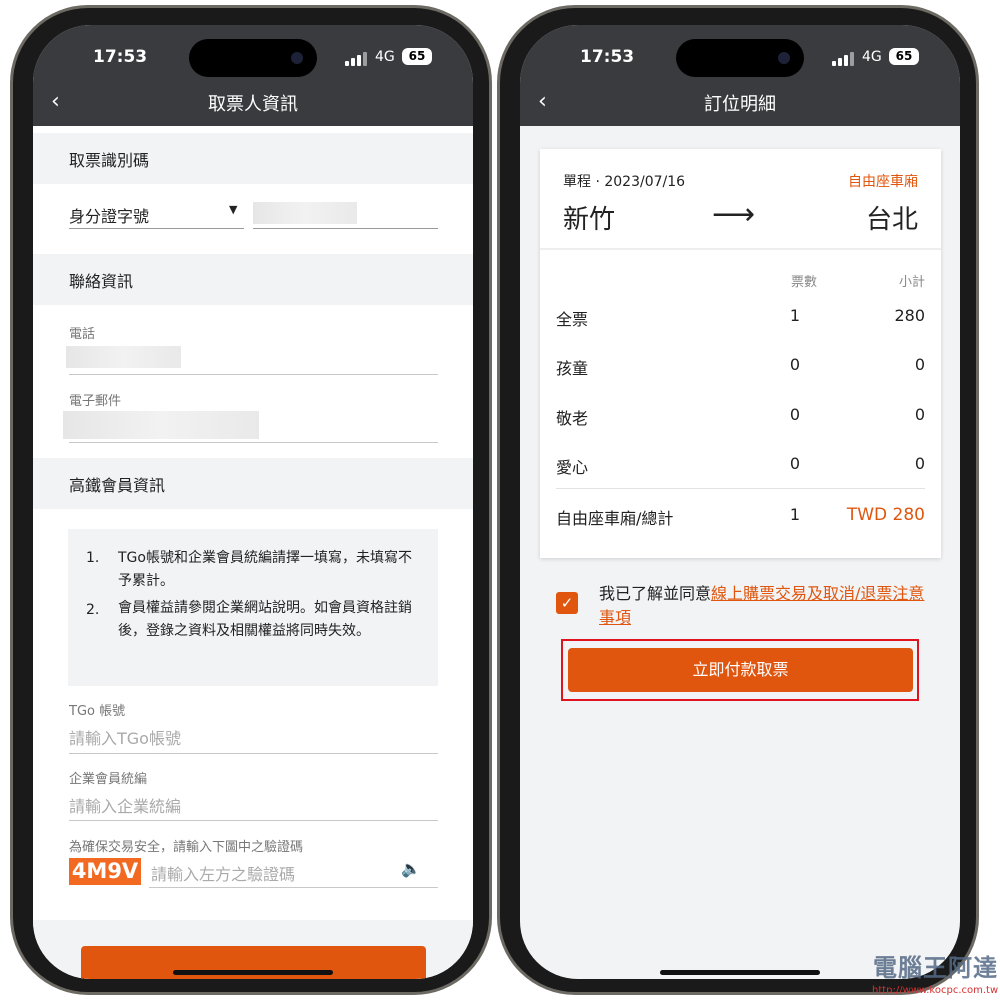 This screenshot has height=1000, width=1000. Describe the element at coordinates (567, 603) in the screenshot. I see `agree-checkbox: ✓` at that location.